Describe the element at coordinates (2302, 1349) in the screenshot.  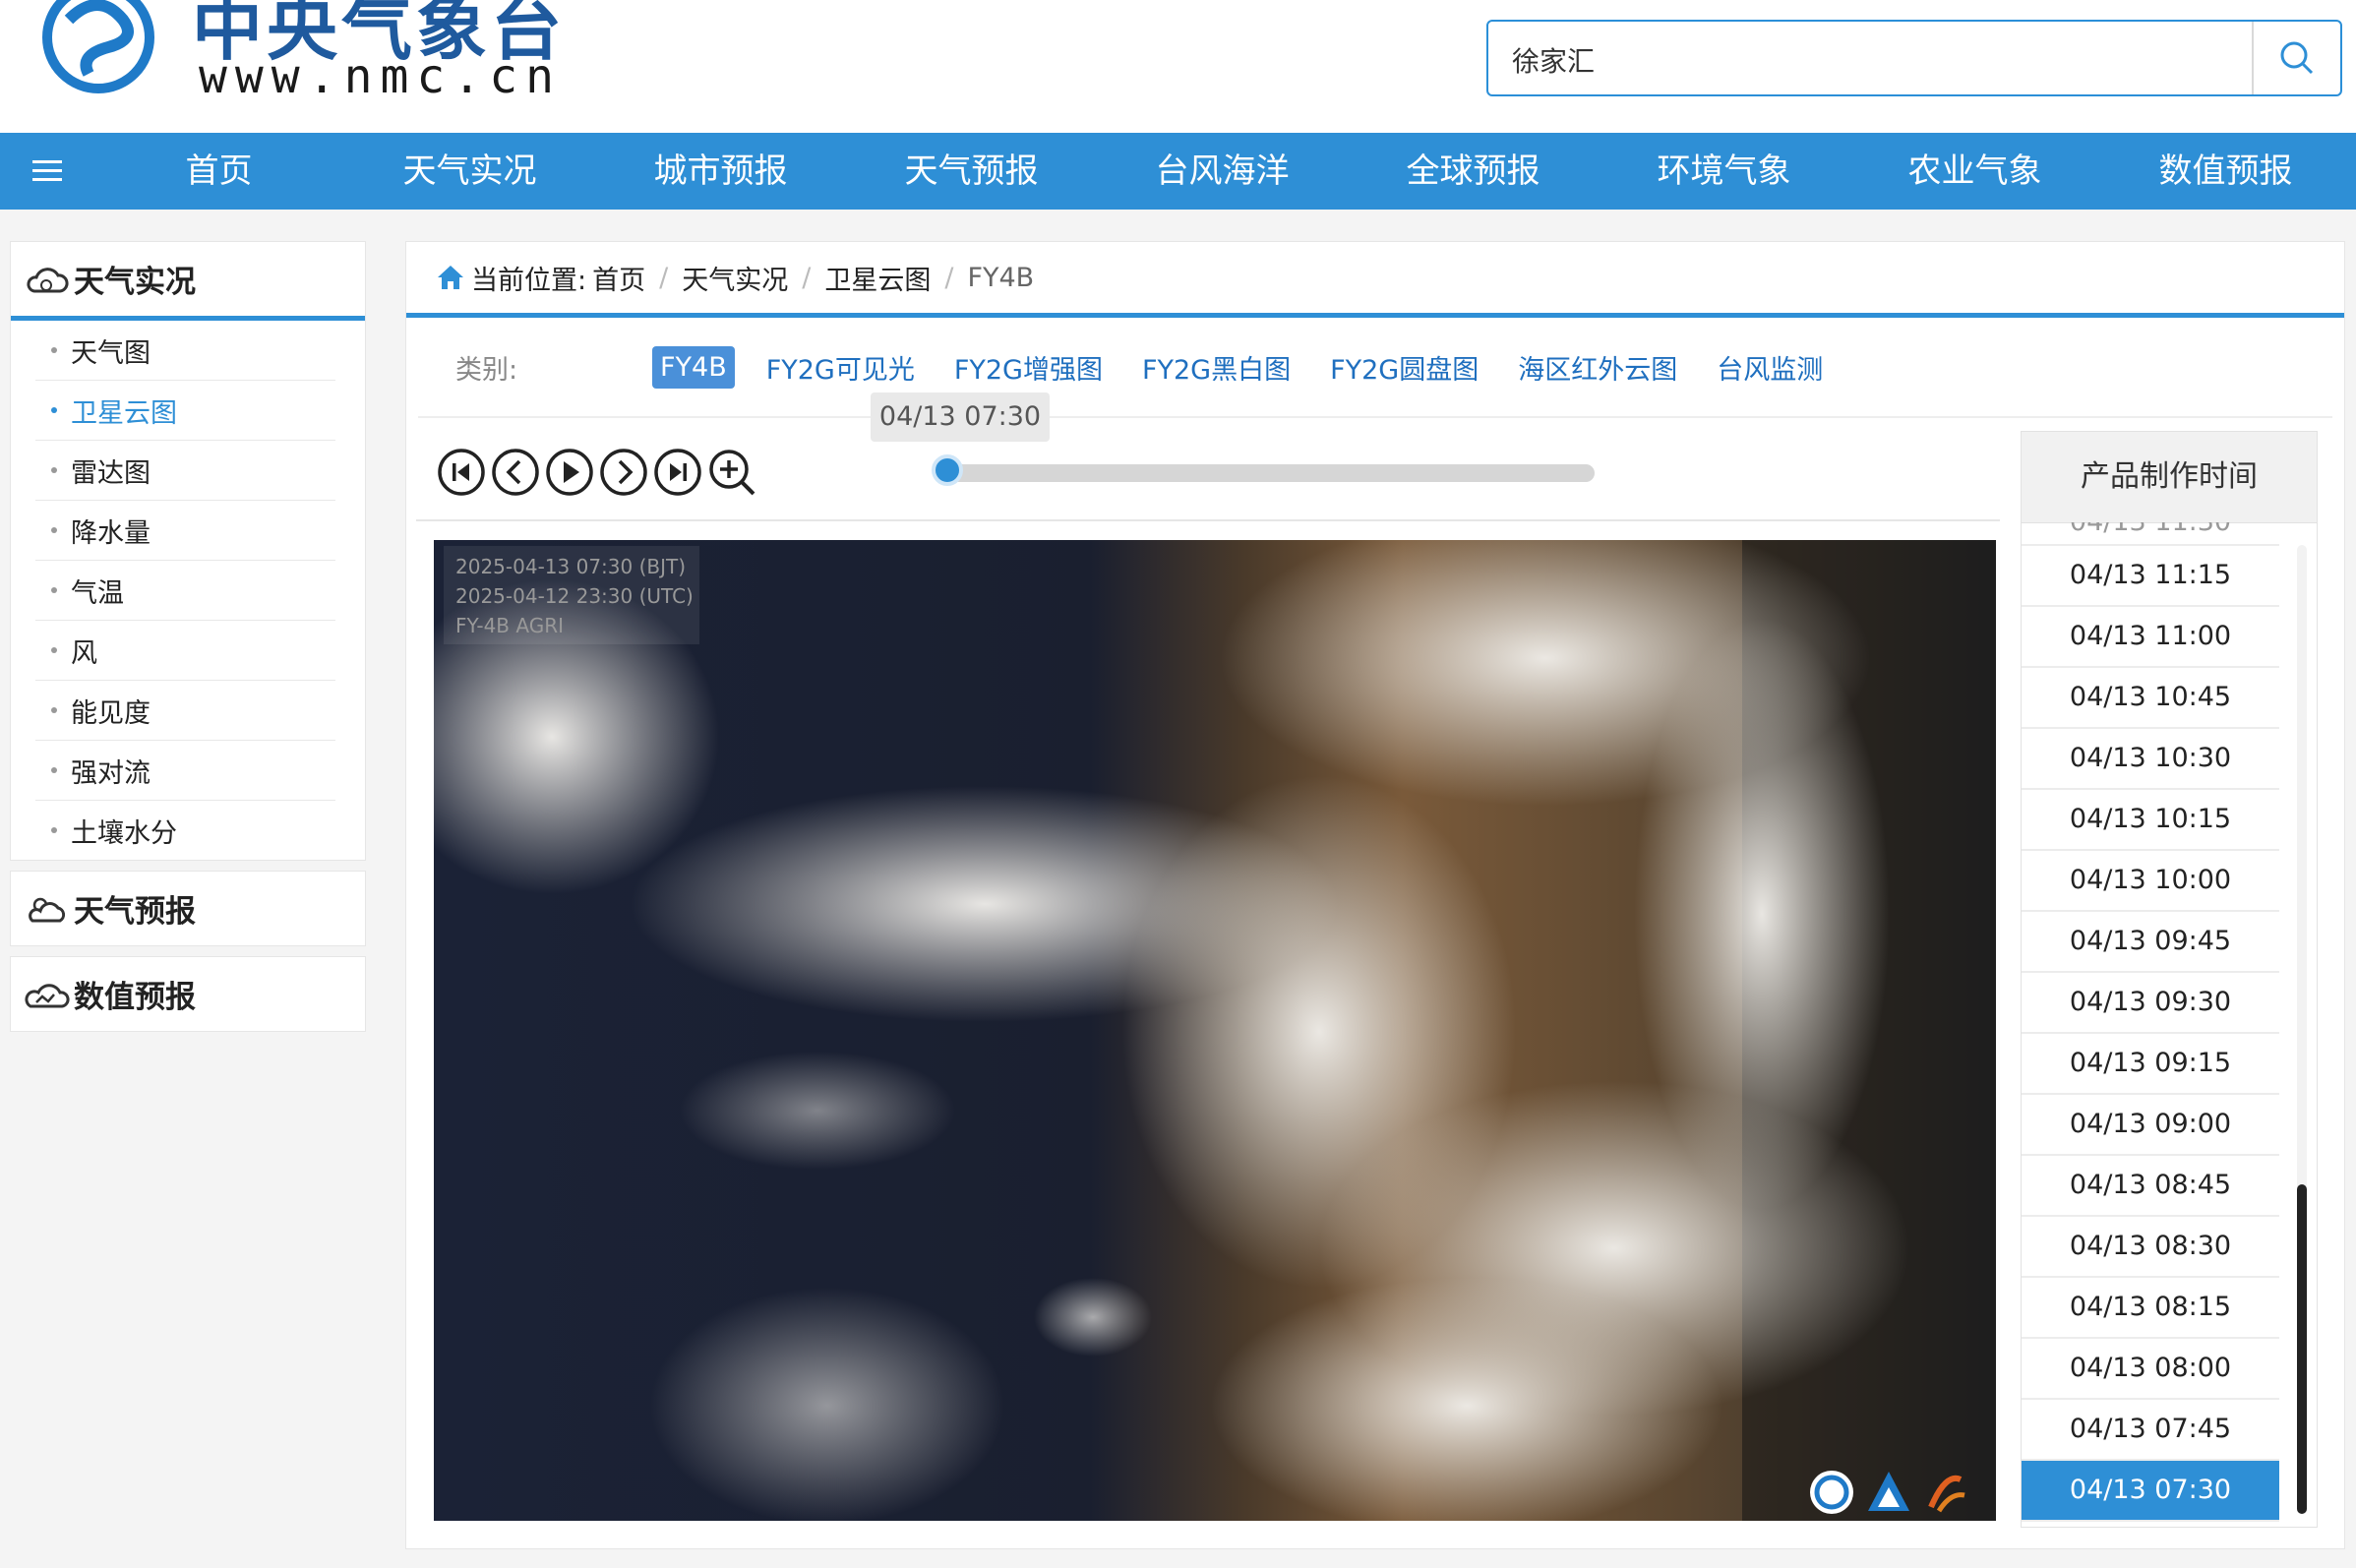
I see `time-list-scrollbar-thumb` at that location.